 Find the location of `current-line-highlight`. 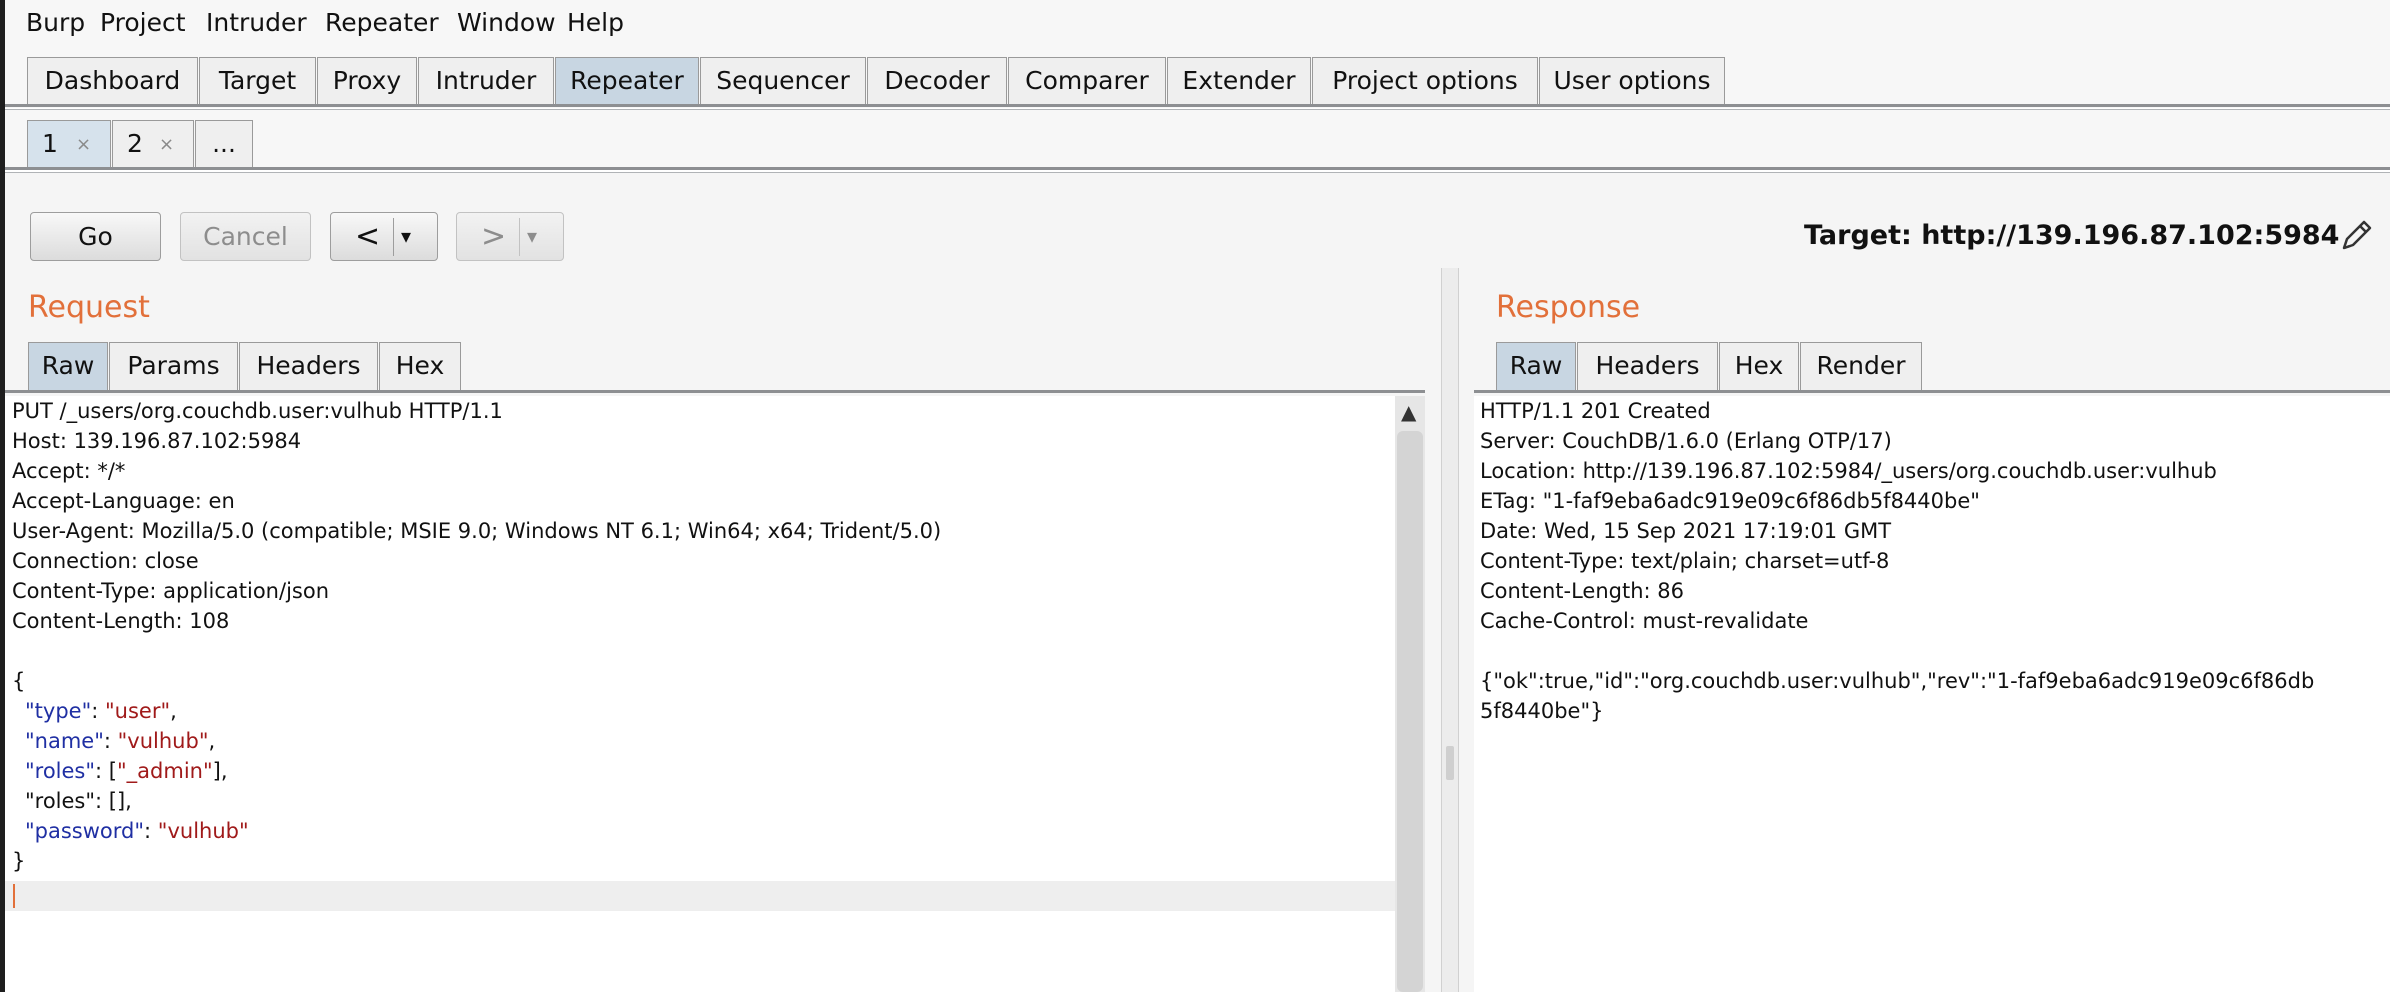

current-line-highlight is located at coordinates (700, 896).